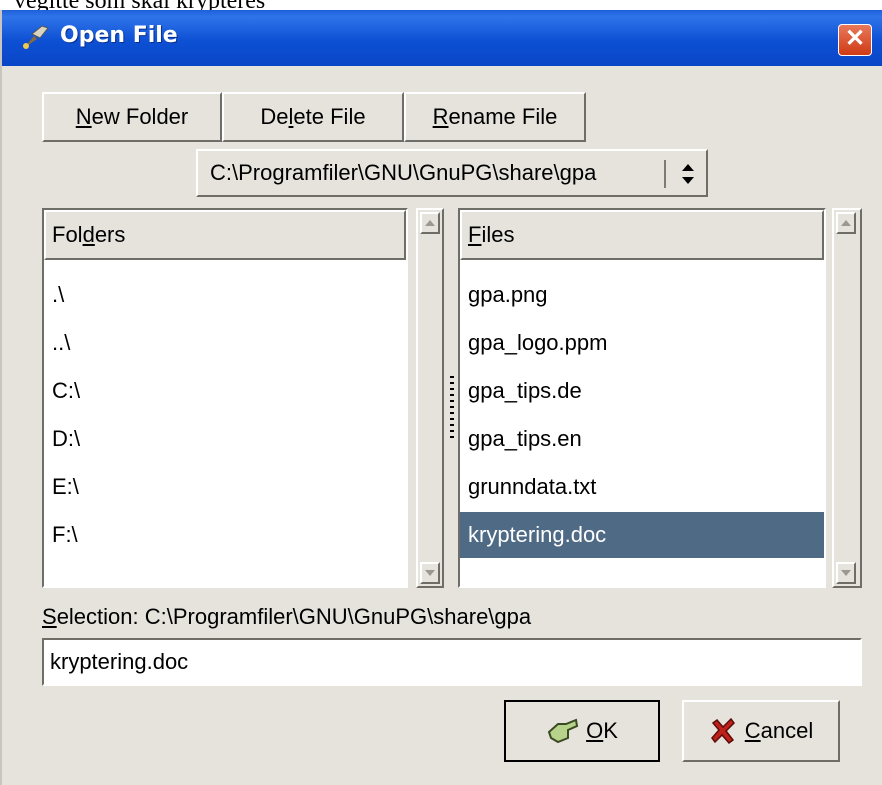  What do you see at coordinates (225, 343) in the screenshot?
I see `folder-list-item: ..\` at bounding box center [225, 343].